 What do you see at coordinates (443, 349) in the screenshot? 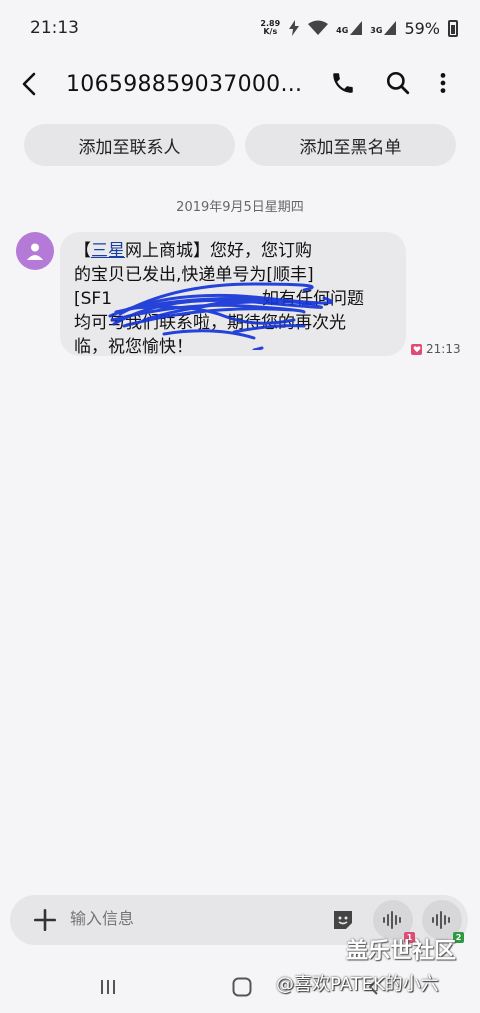
I see `message-time: 21:13` at bounding box center [443, 349].